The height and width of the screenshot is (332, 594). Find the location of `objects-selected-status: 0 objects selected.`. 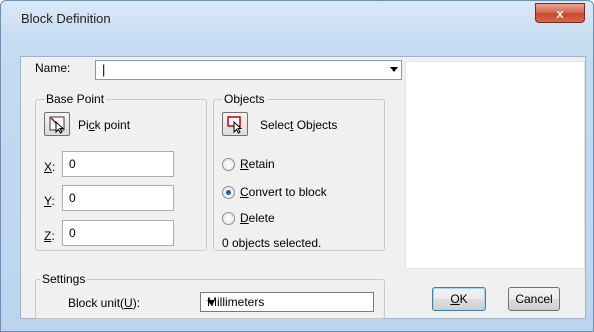

objects-selected-status: 0 objects selected. is located at coordinates (272, 243).